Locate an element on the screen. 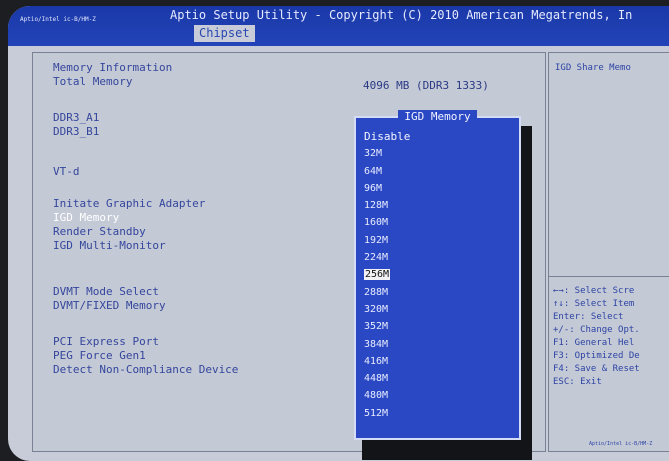 This screenshot has width=669, height=461. option-512m: 512M is located at coordinates (387, 413).